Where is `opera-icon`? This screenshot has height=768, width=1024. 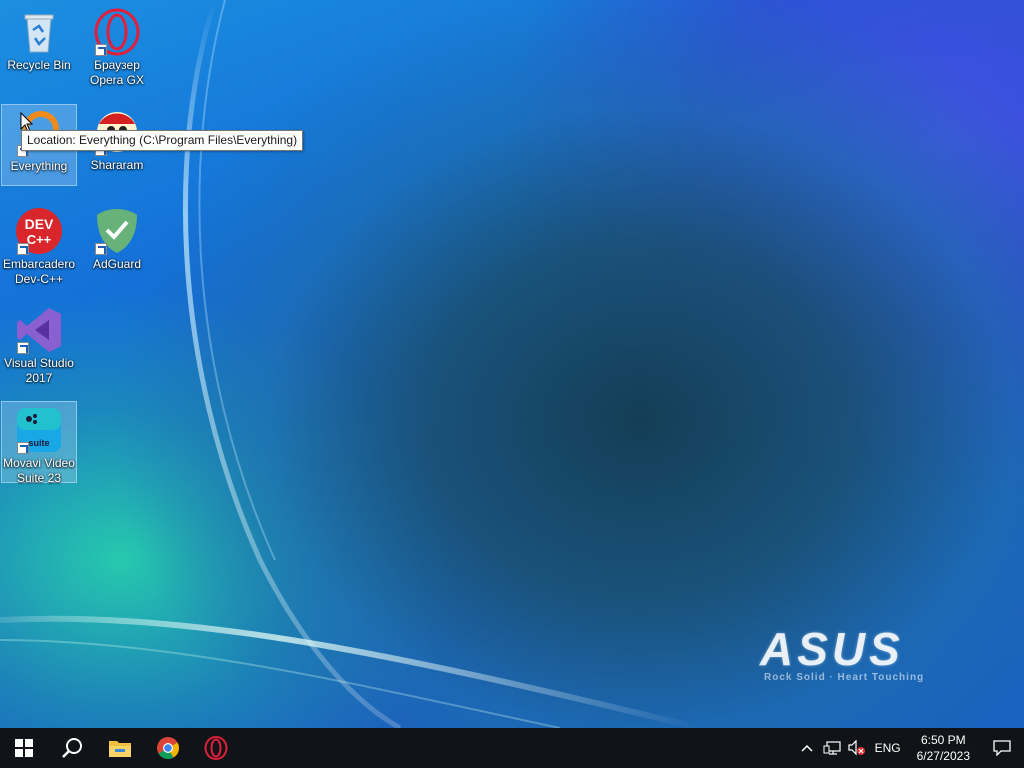 opera-icon is located at coordinates (216, 748).